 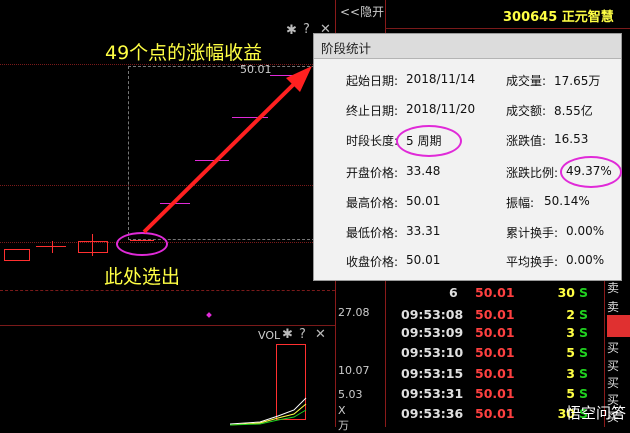 I want to click on watermark-logo: 悟空问答, so click(x=595, y=413).